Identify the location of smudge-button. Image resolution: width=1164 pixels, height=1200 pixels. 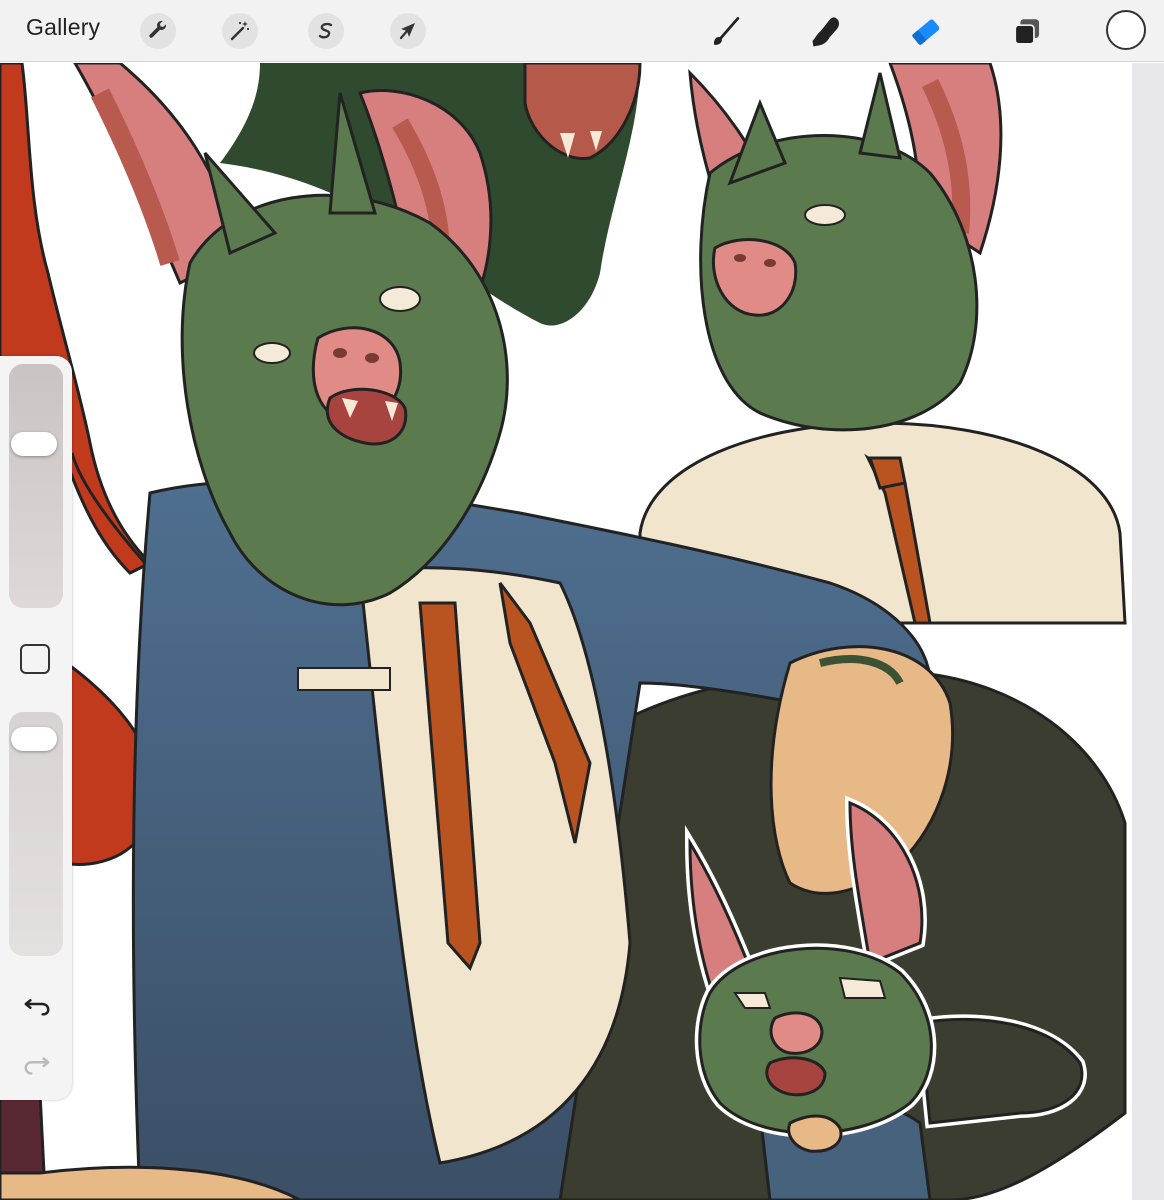
(826, 32).